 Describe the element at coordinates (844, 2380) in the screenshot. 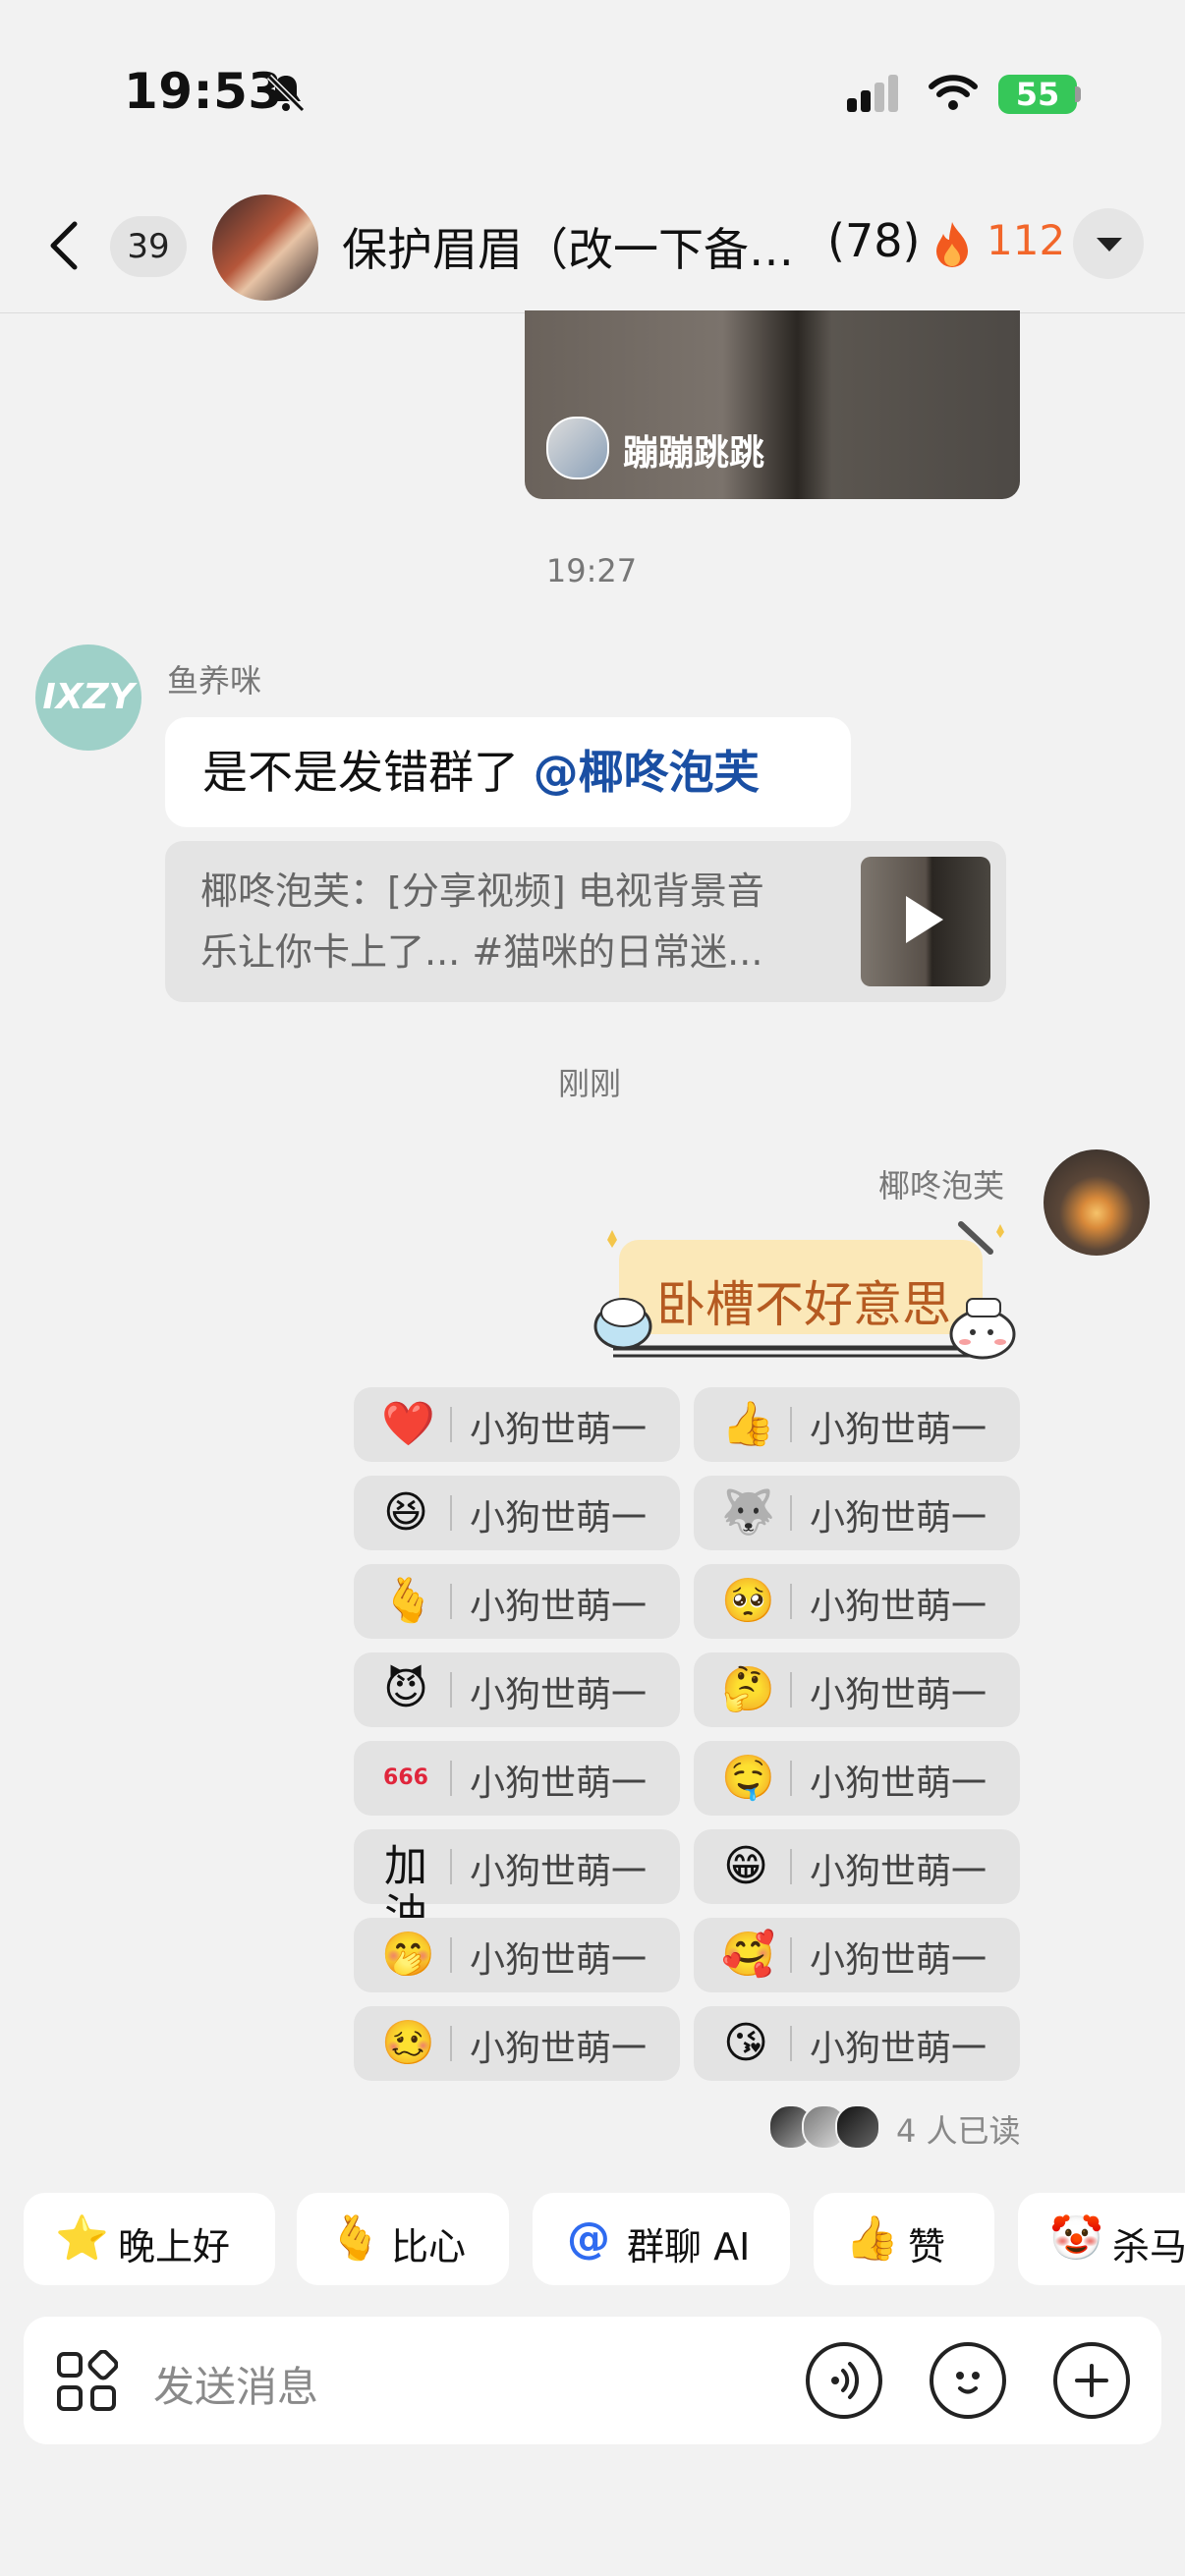

I see `voice-button` at that location.